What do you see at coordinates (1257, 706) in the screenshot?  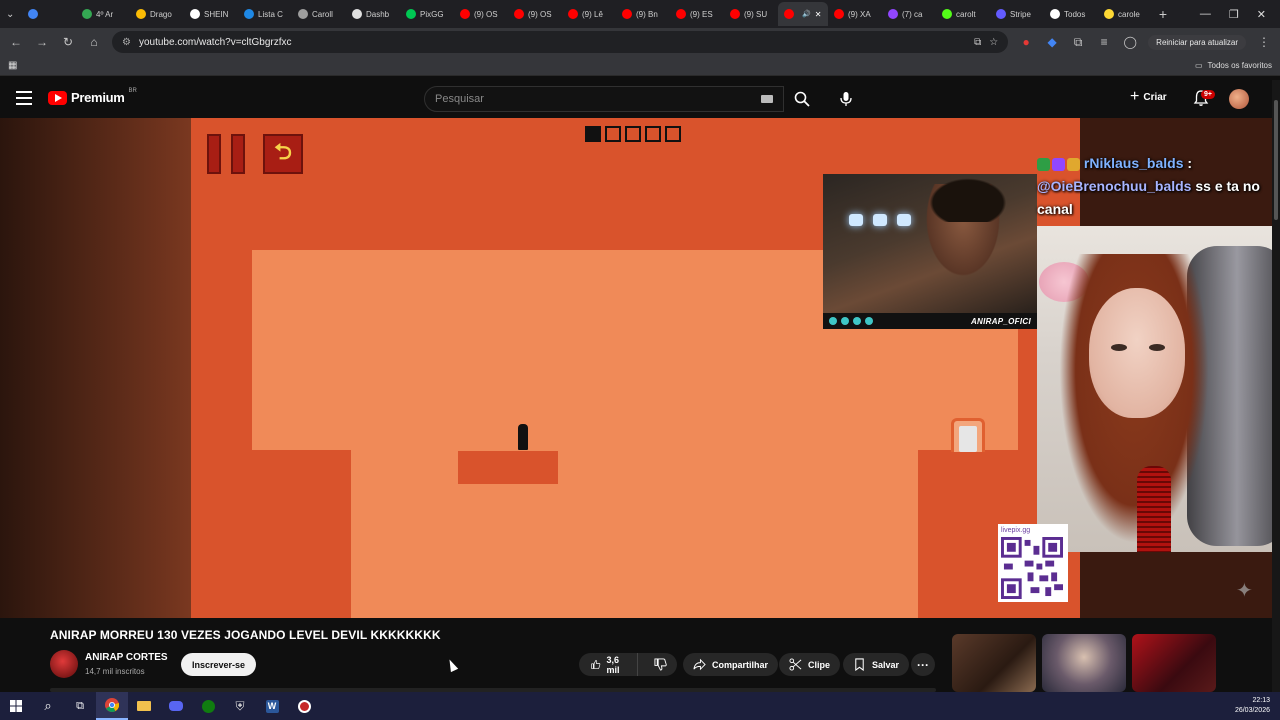 I see `system-clock: 22:13 26/03/2026` at bounding box center [1257, 706].